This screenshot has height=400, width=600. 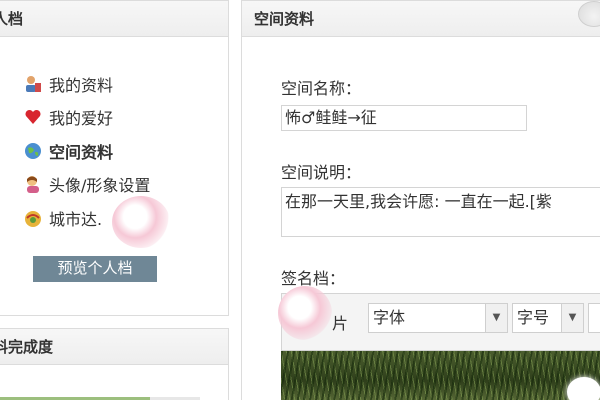 What do you see at coordinates (33, 84) in the screenshot?
I see `user-profile-icon` at bounding box center [33, 84].